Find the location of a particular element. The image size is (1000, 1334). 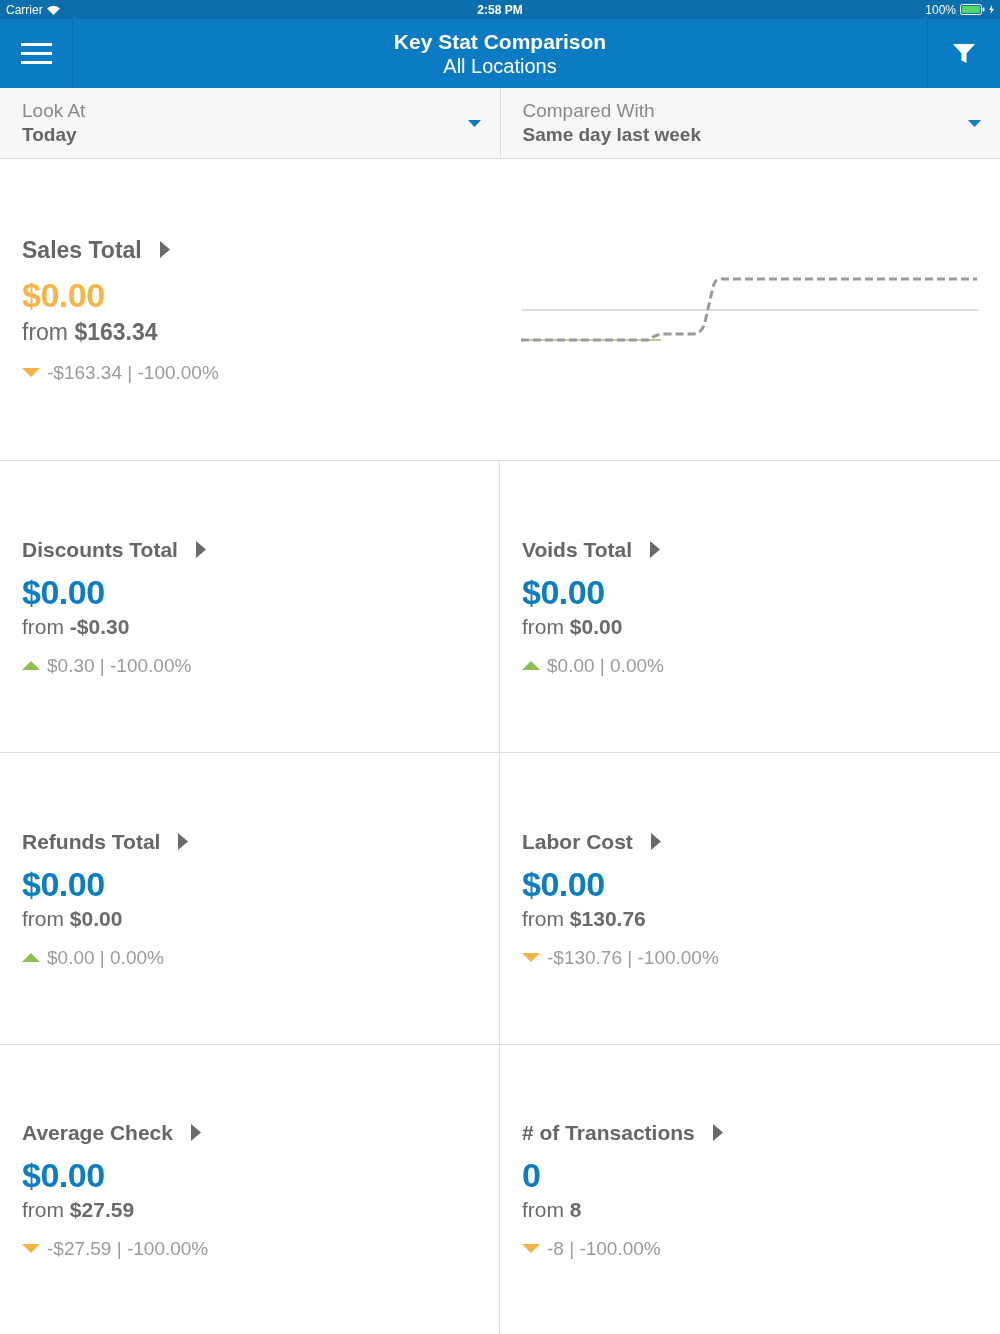

filter-icon is located at coordinates (964, 53).